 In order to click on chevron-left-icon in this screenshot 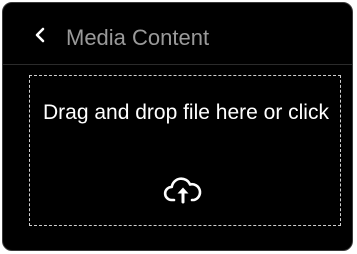, I will do `click(40, 35)`.